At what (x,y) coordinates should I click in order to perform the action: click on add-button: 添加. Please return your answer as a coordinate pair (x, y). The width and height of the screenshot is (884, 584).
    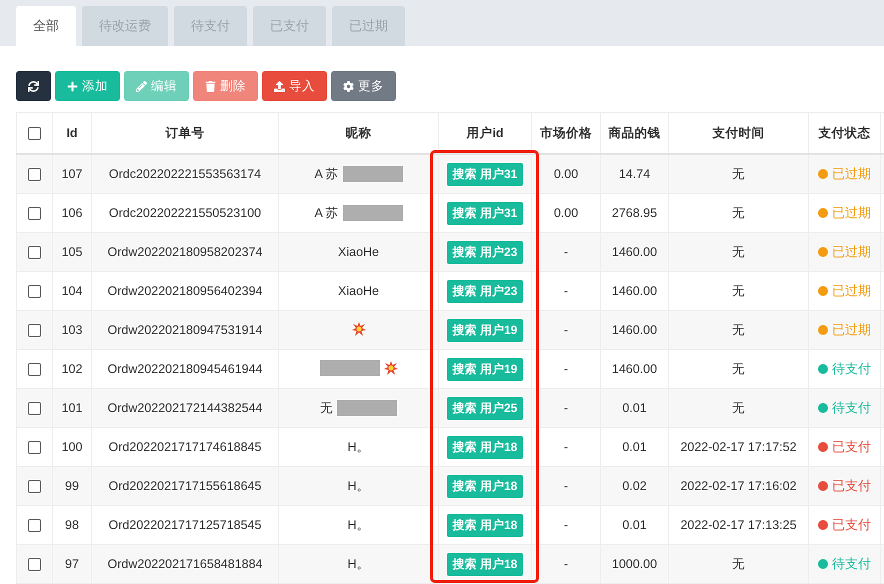
    Looking at the image, I should click on (87, 86).